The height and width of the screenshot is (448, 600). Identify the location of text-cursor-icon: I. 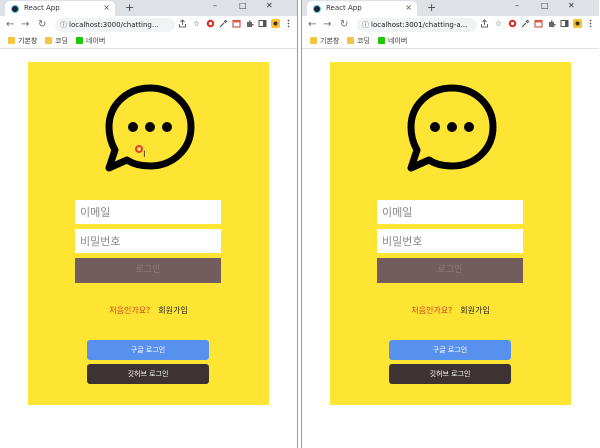
(144, 155).